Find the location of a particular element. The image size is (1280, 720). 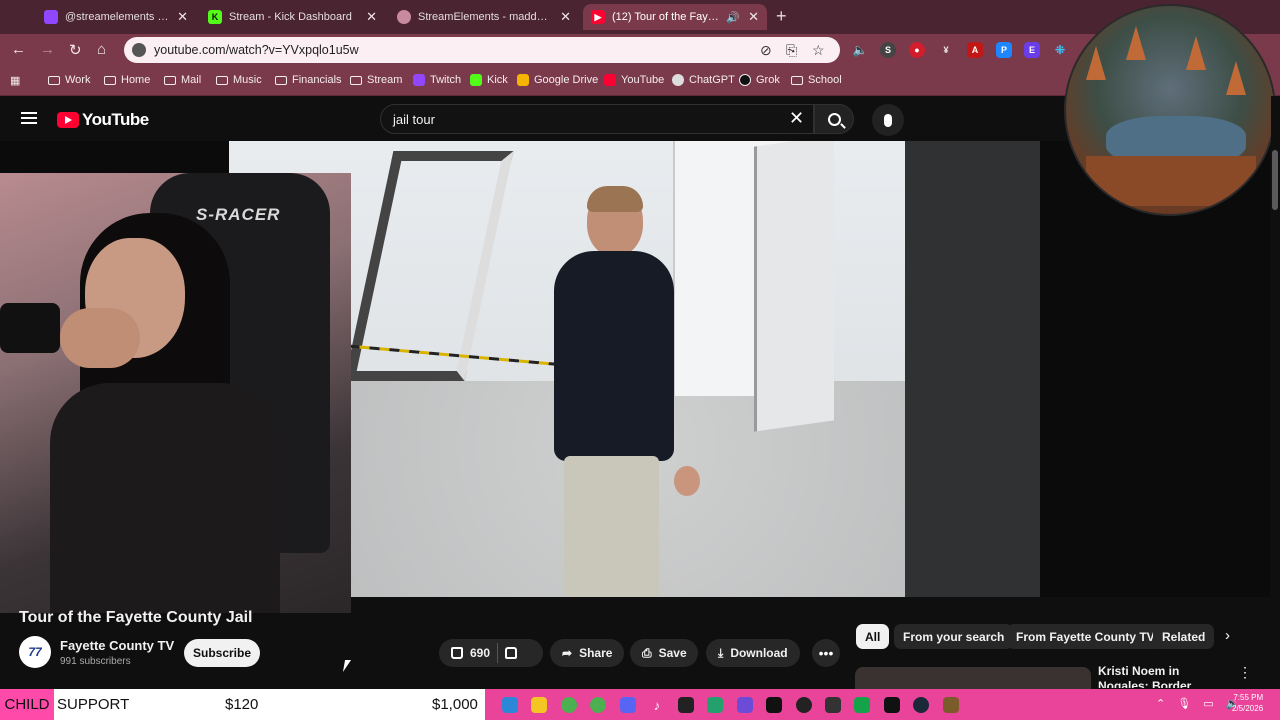

youtube-play-icon is located at coordinates (68, 120).